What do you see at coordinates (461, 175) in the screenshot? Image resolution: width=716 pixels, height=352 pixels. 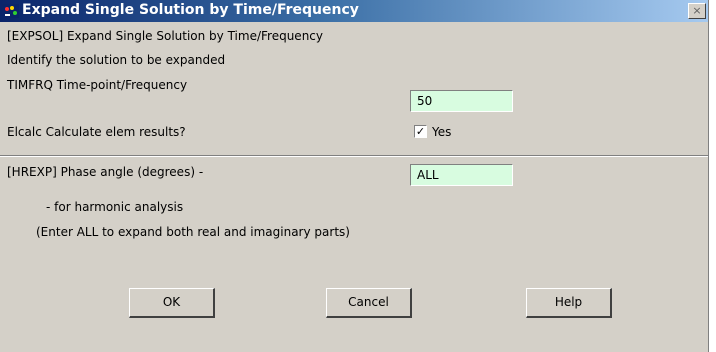 I see `hrexp-input: ALL` at bounding box center [461, 175].